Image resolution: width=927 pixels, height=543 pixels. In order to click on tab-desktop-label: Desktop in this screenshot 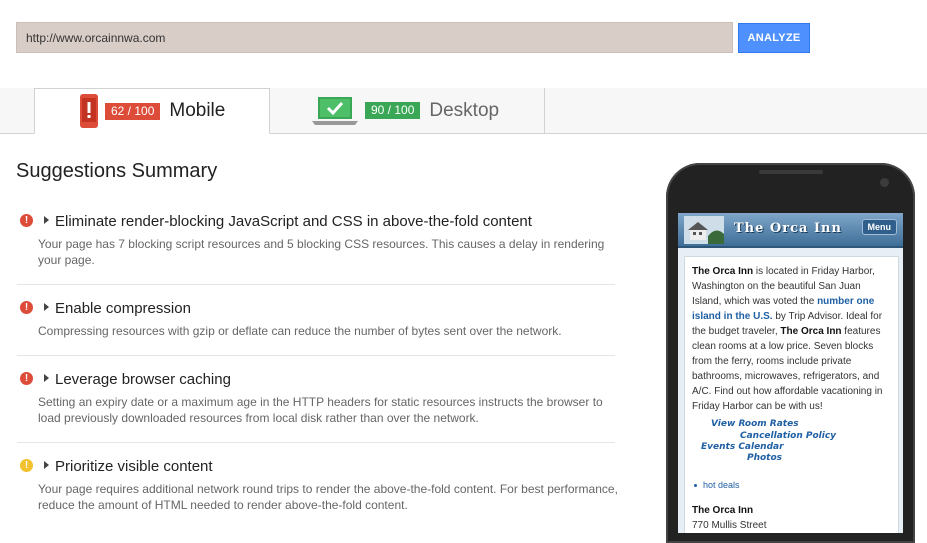, I will do `click(464, 110)`.